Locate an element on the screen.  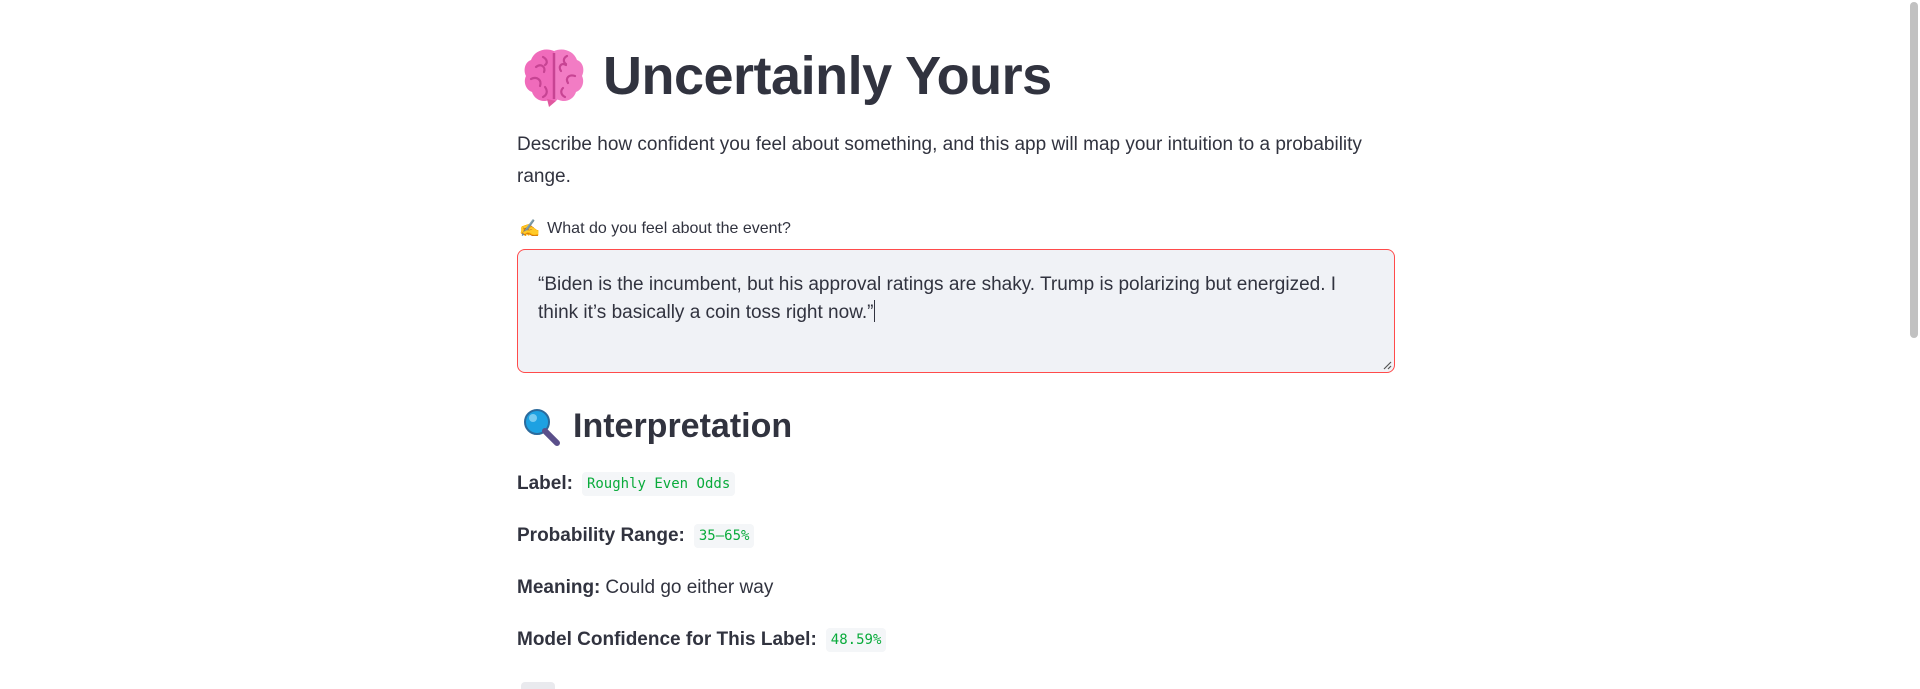
magnifying-glass-icon is located at coordinates (542, 427).